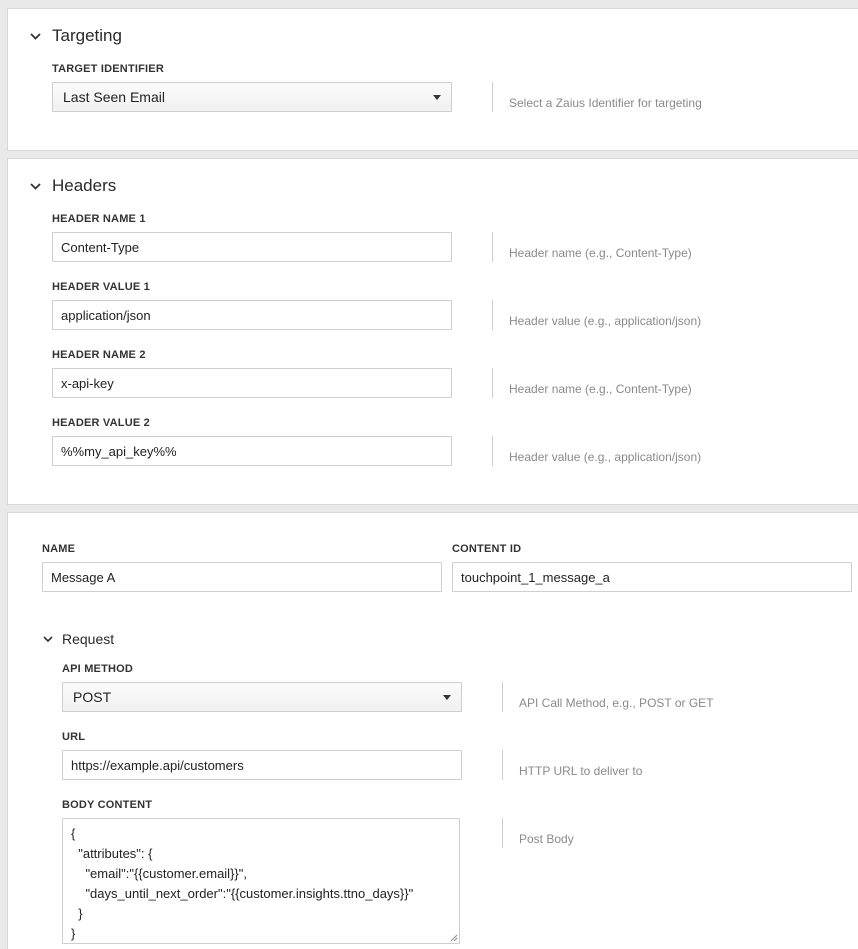 The height and width of the screenshot is (949, 858). I want to click on url-help: HTTP URL to deliver to, so click(581, 771).